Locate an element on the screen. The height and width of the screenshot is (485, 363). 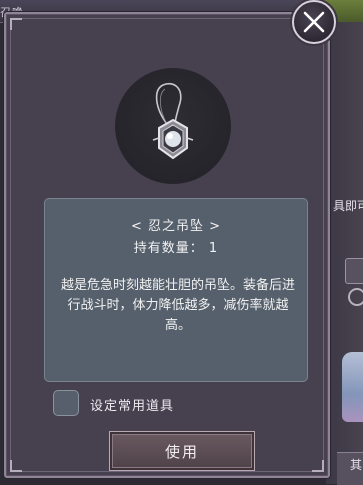
favorite-item-checkbox is located at coordinates (66, 403).